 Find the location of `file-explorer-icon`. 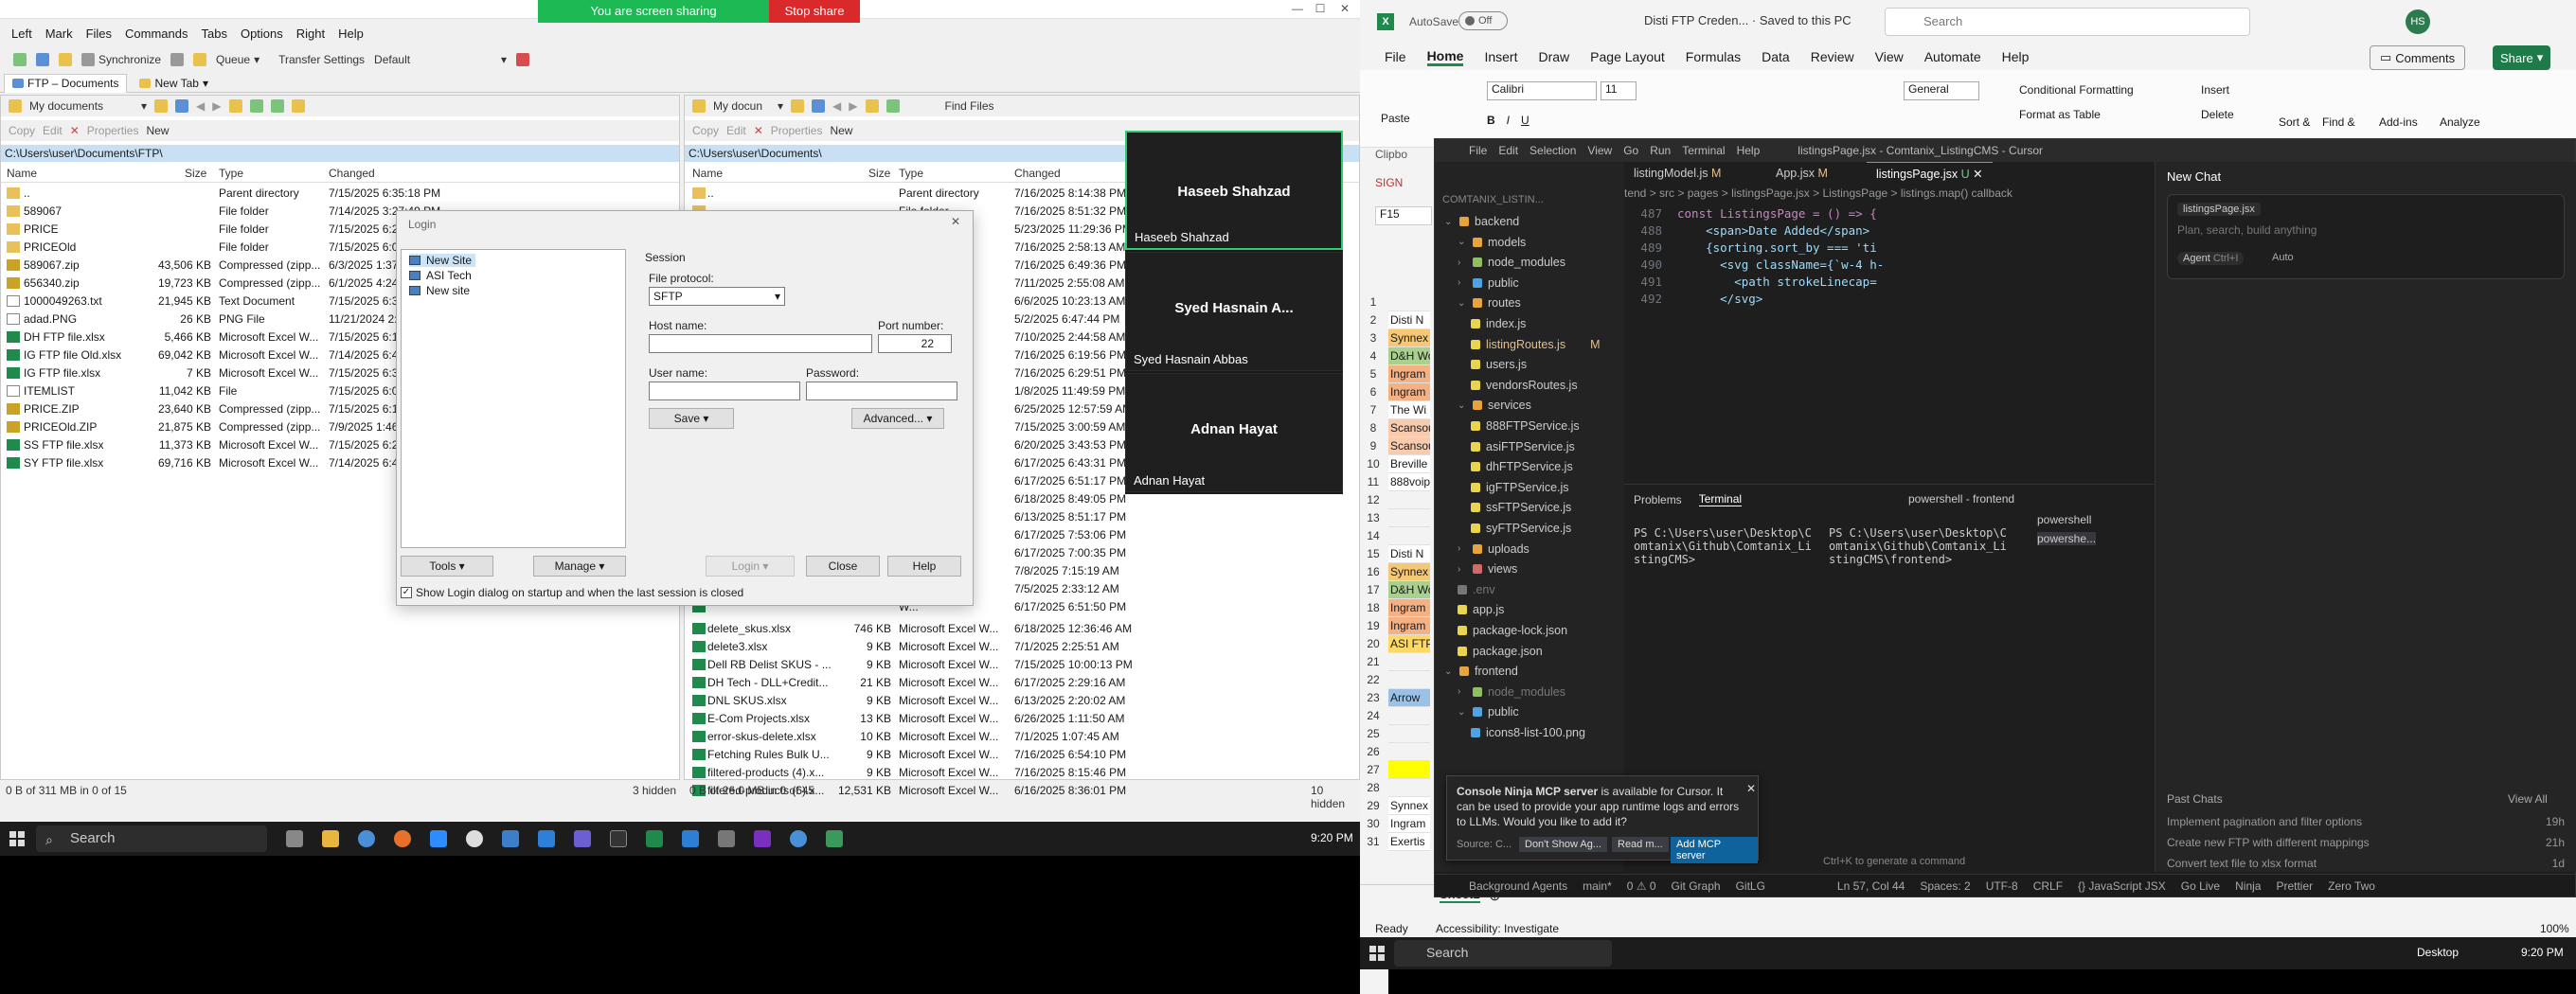

file-explorer-icon is located at coordinates (330, 838).